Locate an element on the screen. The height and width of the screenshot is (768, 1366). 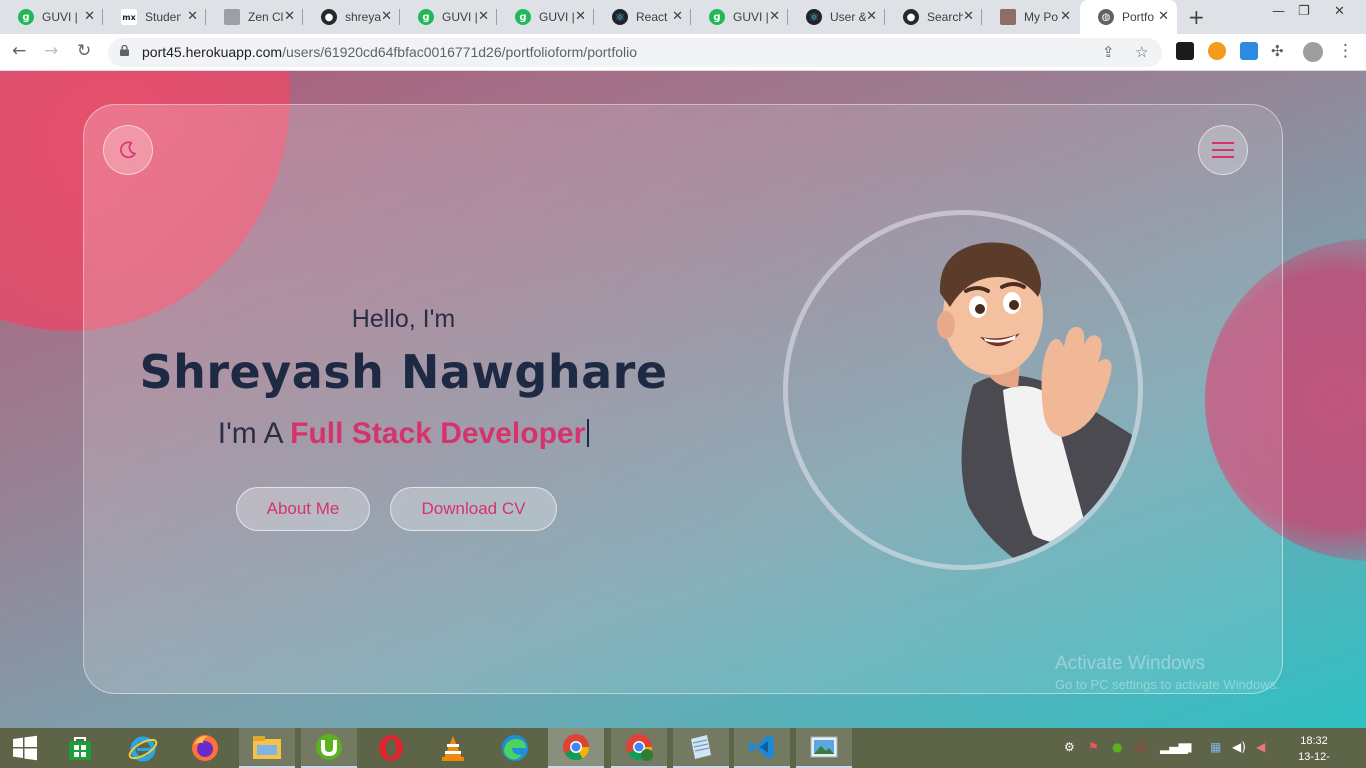
start-button is located at coordinates (25, 748).